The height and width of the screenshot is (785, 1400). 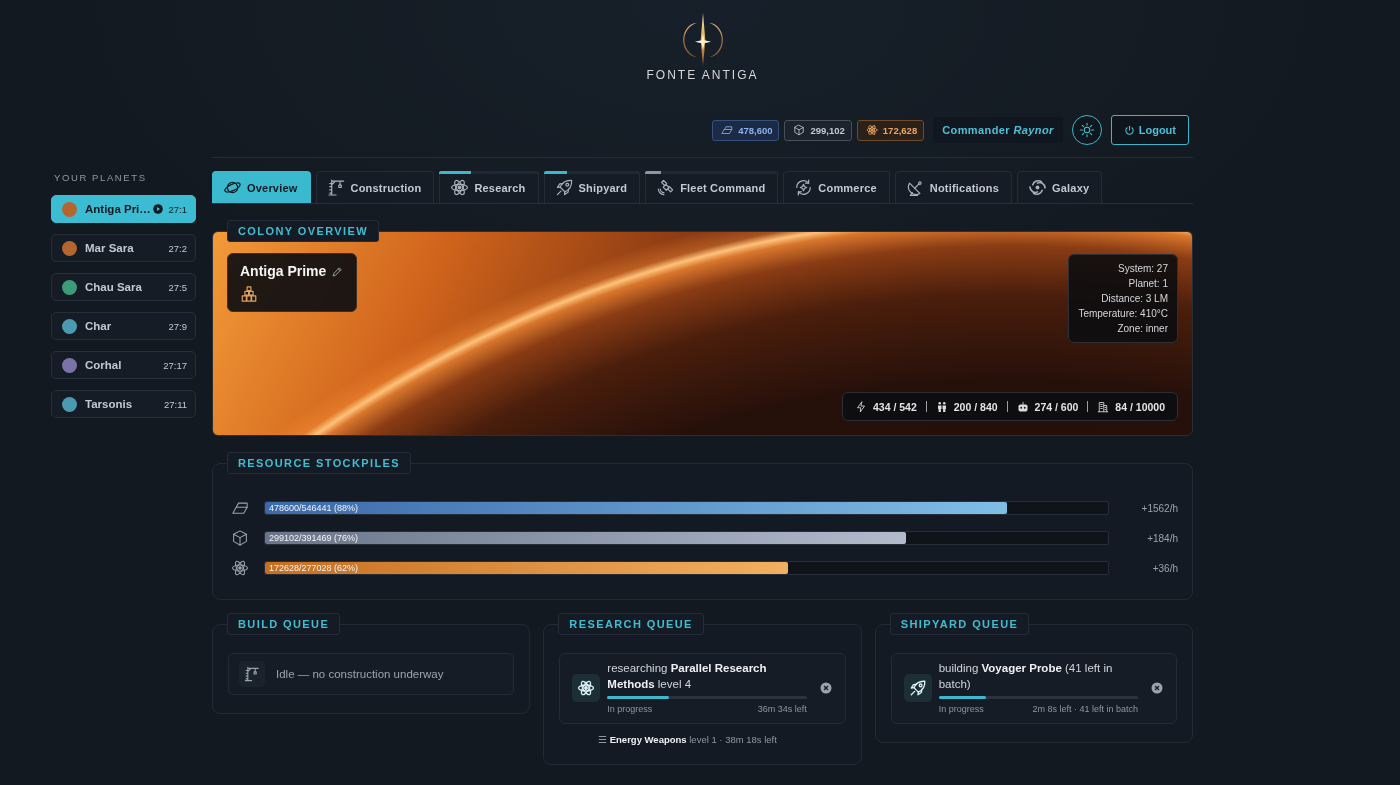 What do you see at coordinates (1129, 130) in the screenshot?
I see `power-icon` at bounding box center [1129, 130].